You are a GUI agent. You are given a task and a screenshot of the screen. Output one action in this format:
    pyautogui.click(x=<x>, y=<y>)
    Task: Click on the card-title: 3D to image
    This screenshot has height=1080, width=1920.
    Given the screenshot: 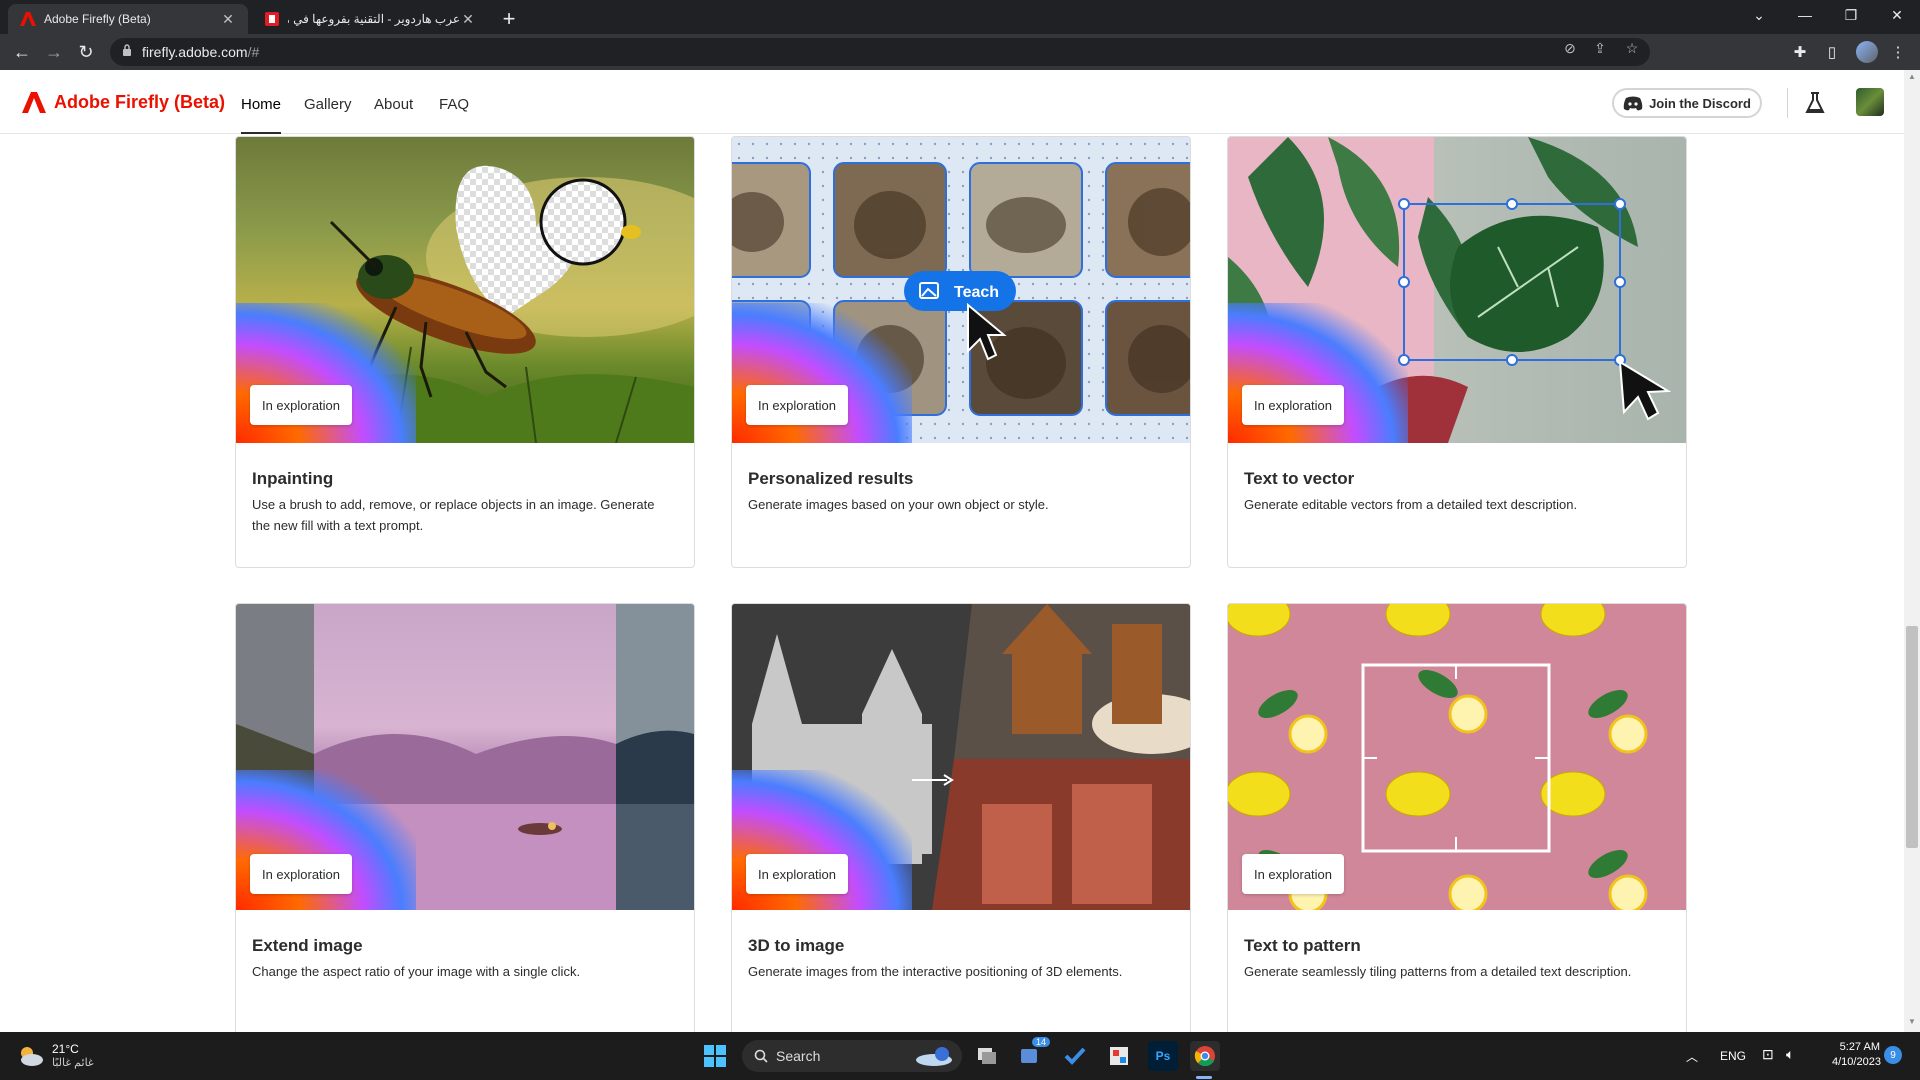 What is the action you would take?
    pyautogui.click(x=796, y=945)
    